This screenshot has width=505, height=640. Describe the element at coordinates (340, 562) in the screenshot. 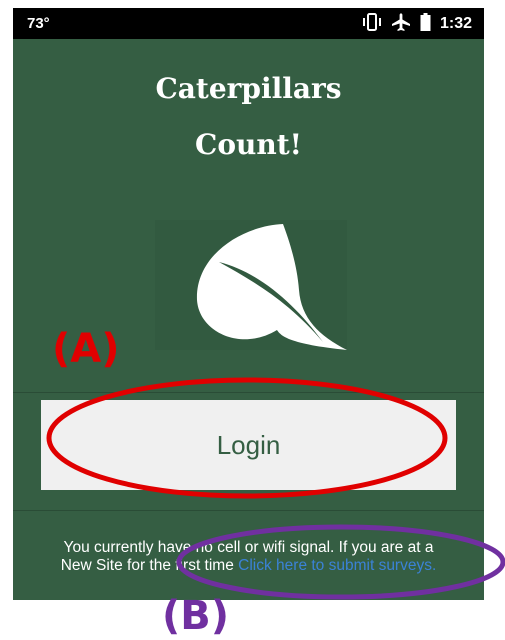

I see `annotation-ellipse-b` at that location.